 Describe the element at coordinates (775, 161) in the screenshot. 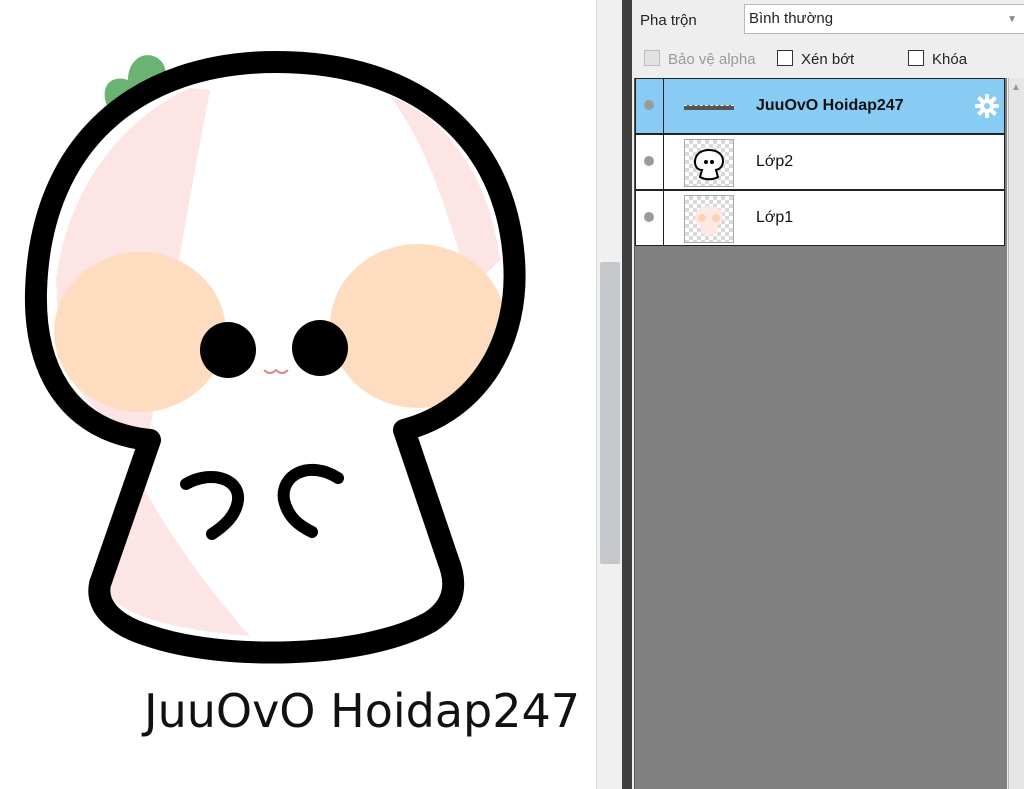

I see `layer-name: Lớp2` at that location.